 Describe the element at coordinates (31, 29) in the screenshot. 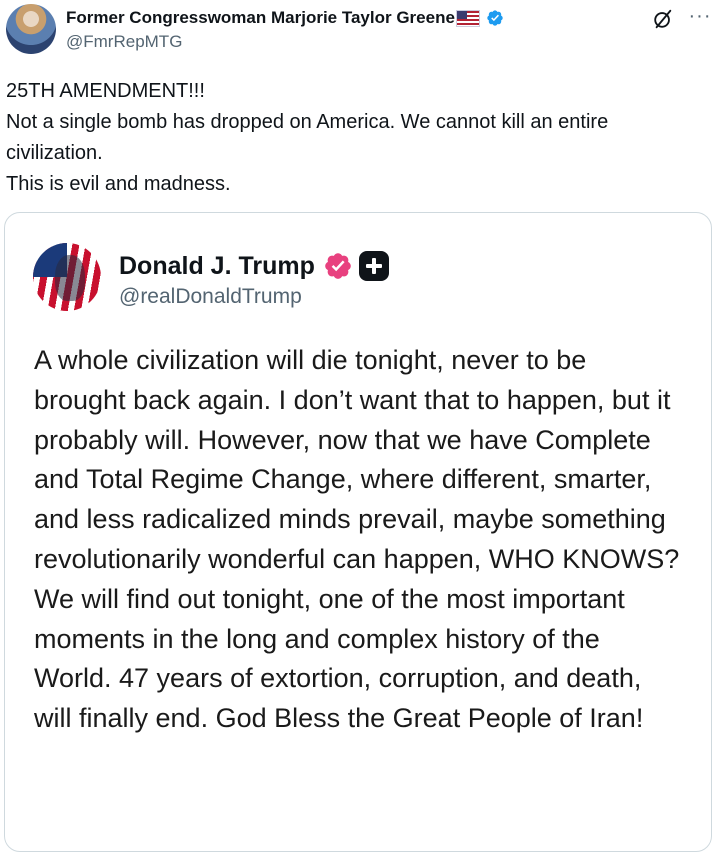

I see `author-avatar` at that location.